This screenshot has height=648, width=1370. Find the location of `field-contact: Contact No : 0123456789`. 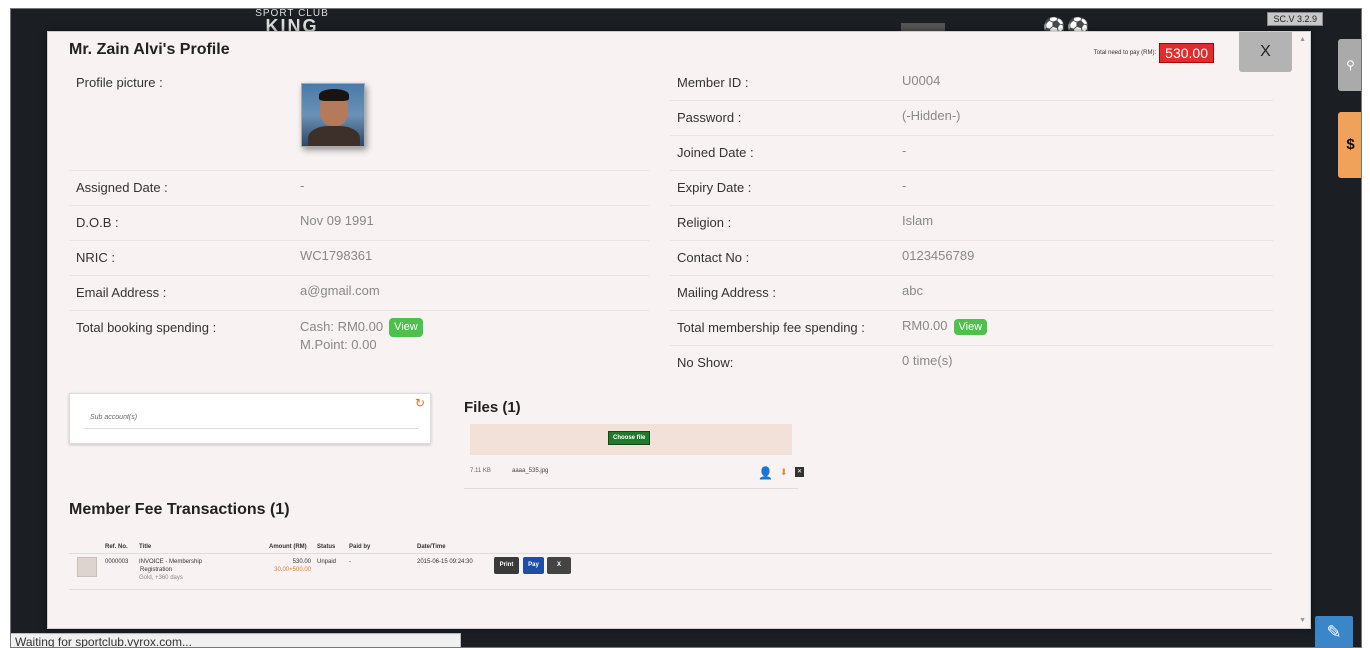

field-contact: Contact No : 0123456789 is located at coordinates (971, 258).